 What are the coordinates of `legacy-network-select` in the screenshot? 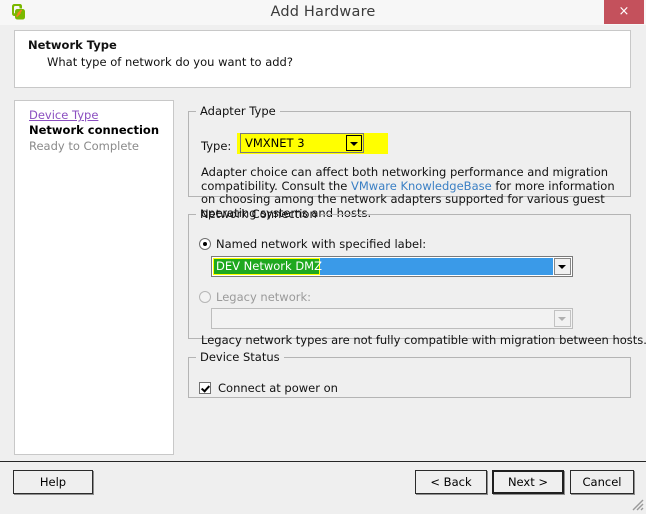 It's located at (392, 318).